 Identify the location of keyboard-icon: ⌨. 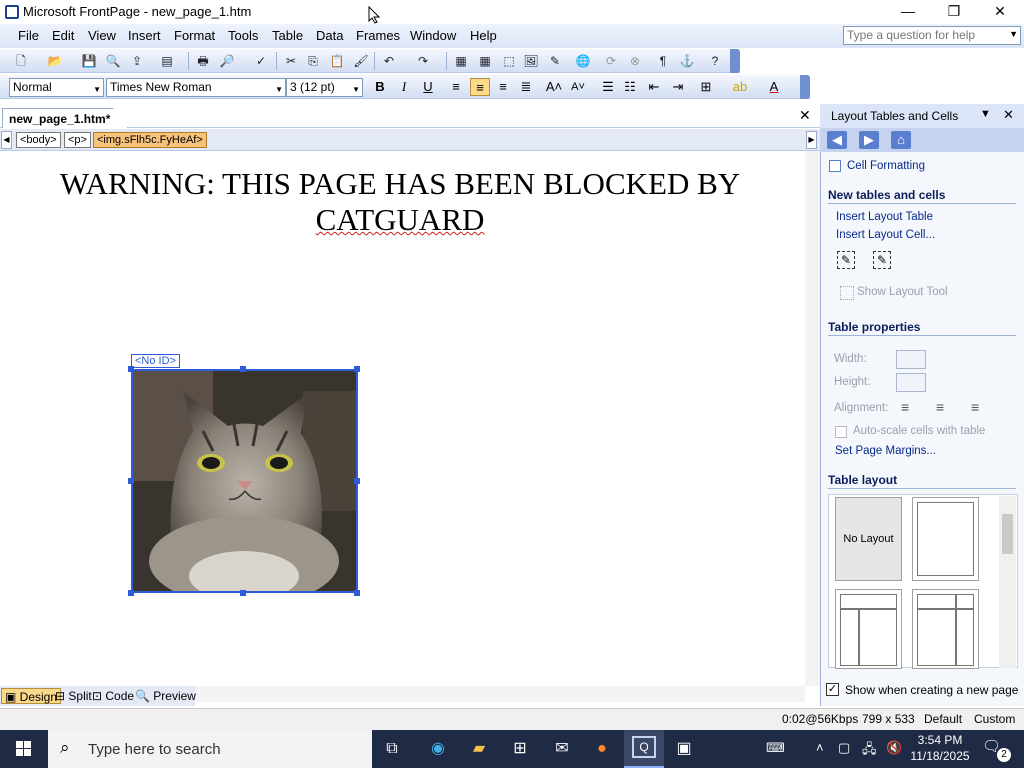
(775, 748).